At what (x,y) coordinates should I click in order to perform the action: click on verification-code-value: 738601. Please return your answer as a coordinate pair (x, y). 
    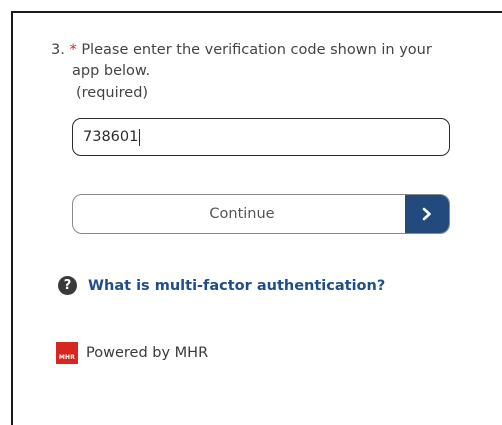
    Looking at the image, I should click on (111, 137).